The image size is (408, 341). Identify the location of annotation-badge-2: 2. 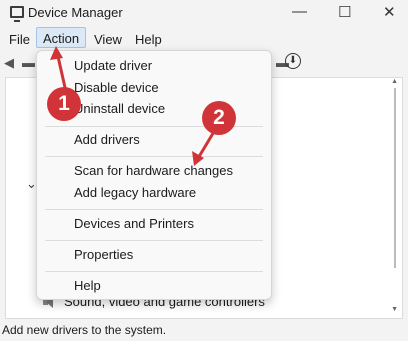
(219, 118).